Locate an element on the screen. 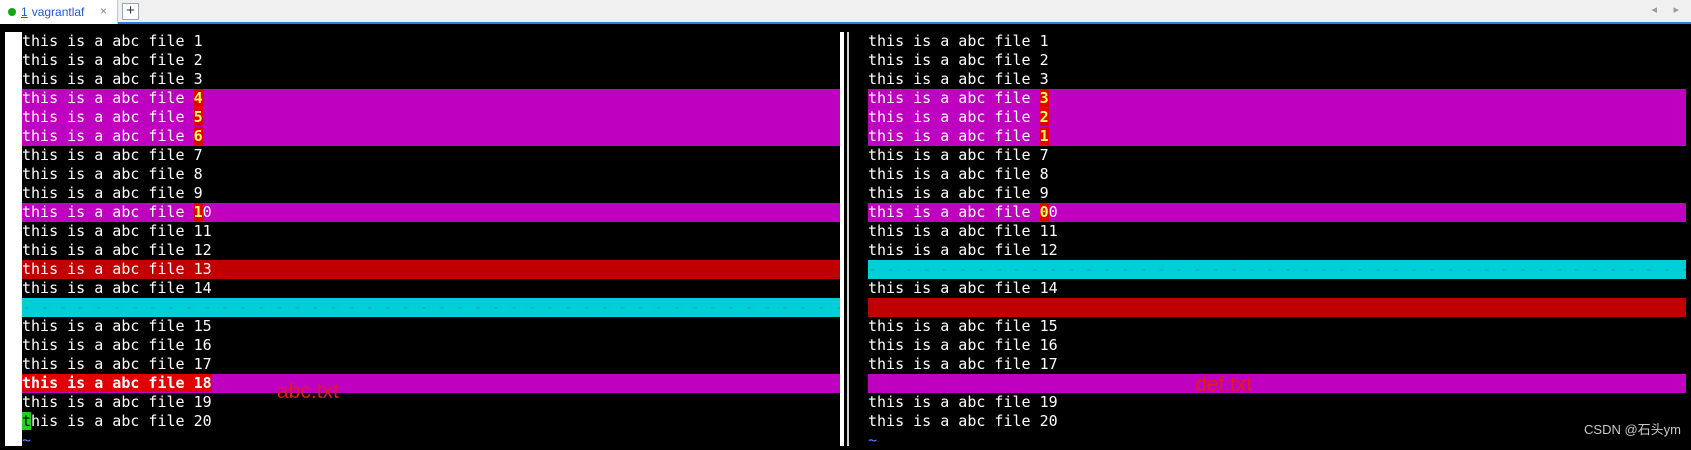 The image size is (1691, 450). tab-bar: 1 vagrantlaf × + ◂ ▸ is located at coordinates (845, 12).